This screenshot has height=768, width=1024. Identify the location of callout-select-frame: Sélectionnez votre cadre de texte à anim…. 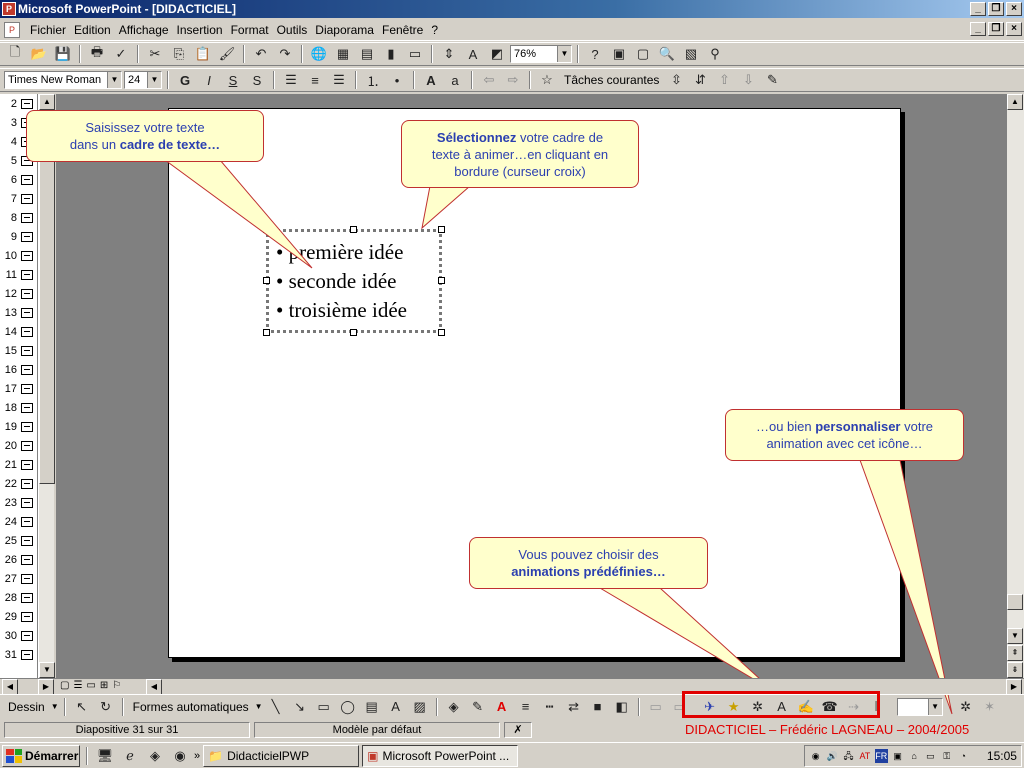
(520, 154).